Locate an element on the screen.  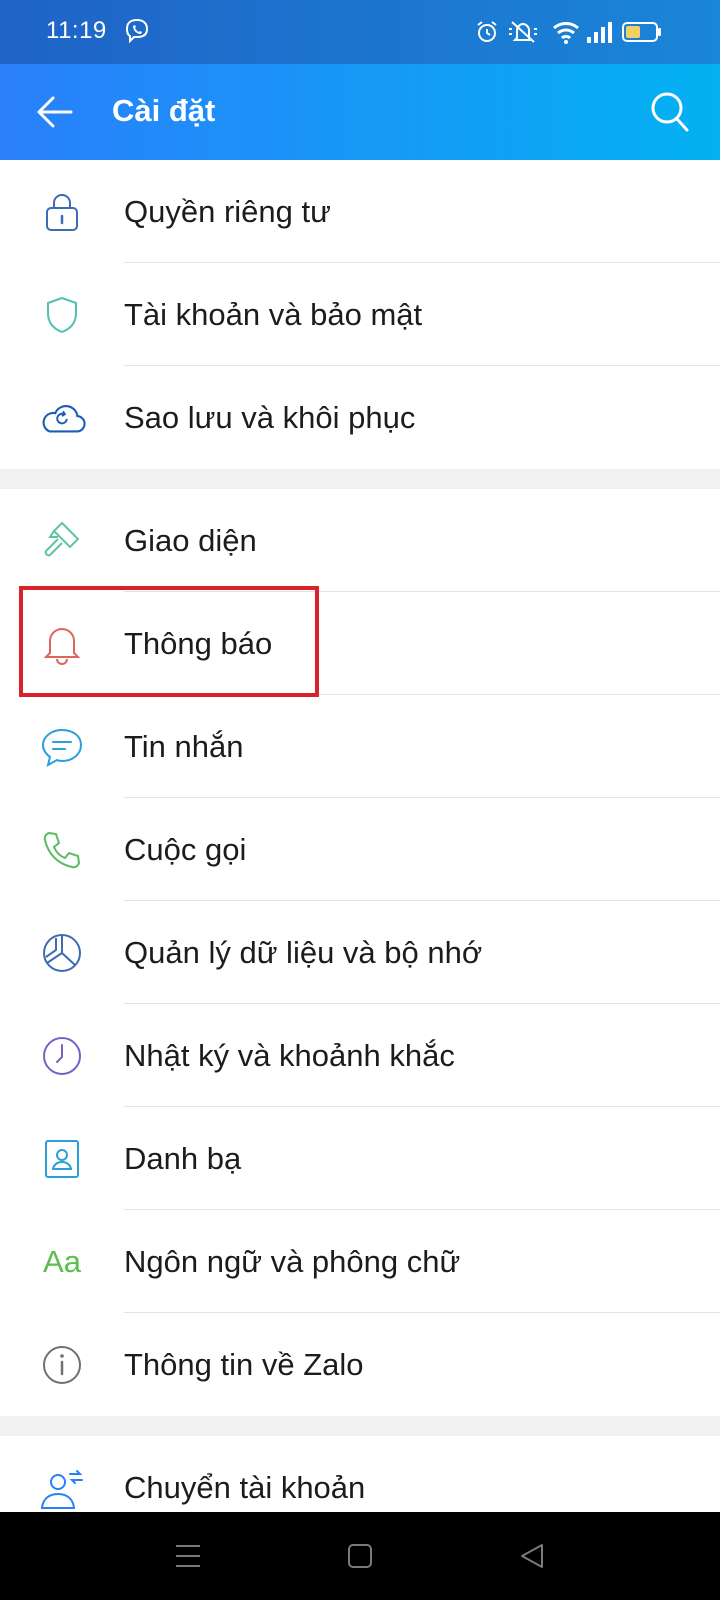
settings-item-label: Giao diện is located at coordinates (190, 540).